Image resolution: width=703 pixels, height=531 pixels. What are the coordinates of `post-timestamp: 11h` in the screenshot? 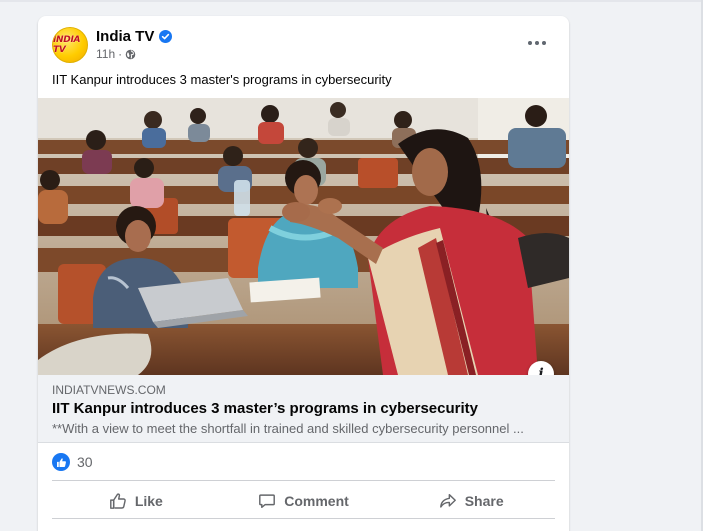 It's located at (105, 54).